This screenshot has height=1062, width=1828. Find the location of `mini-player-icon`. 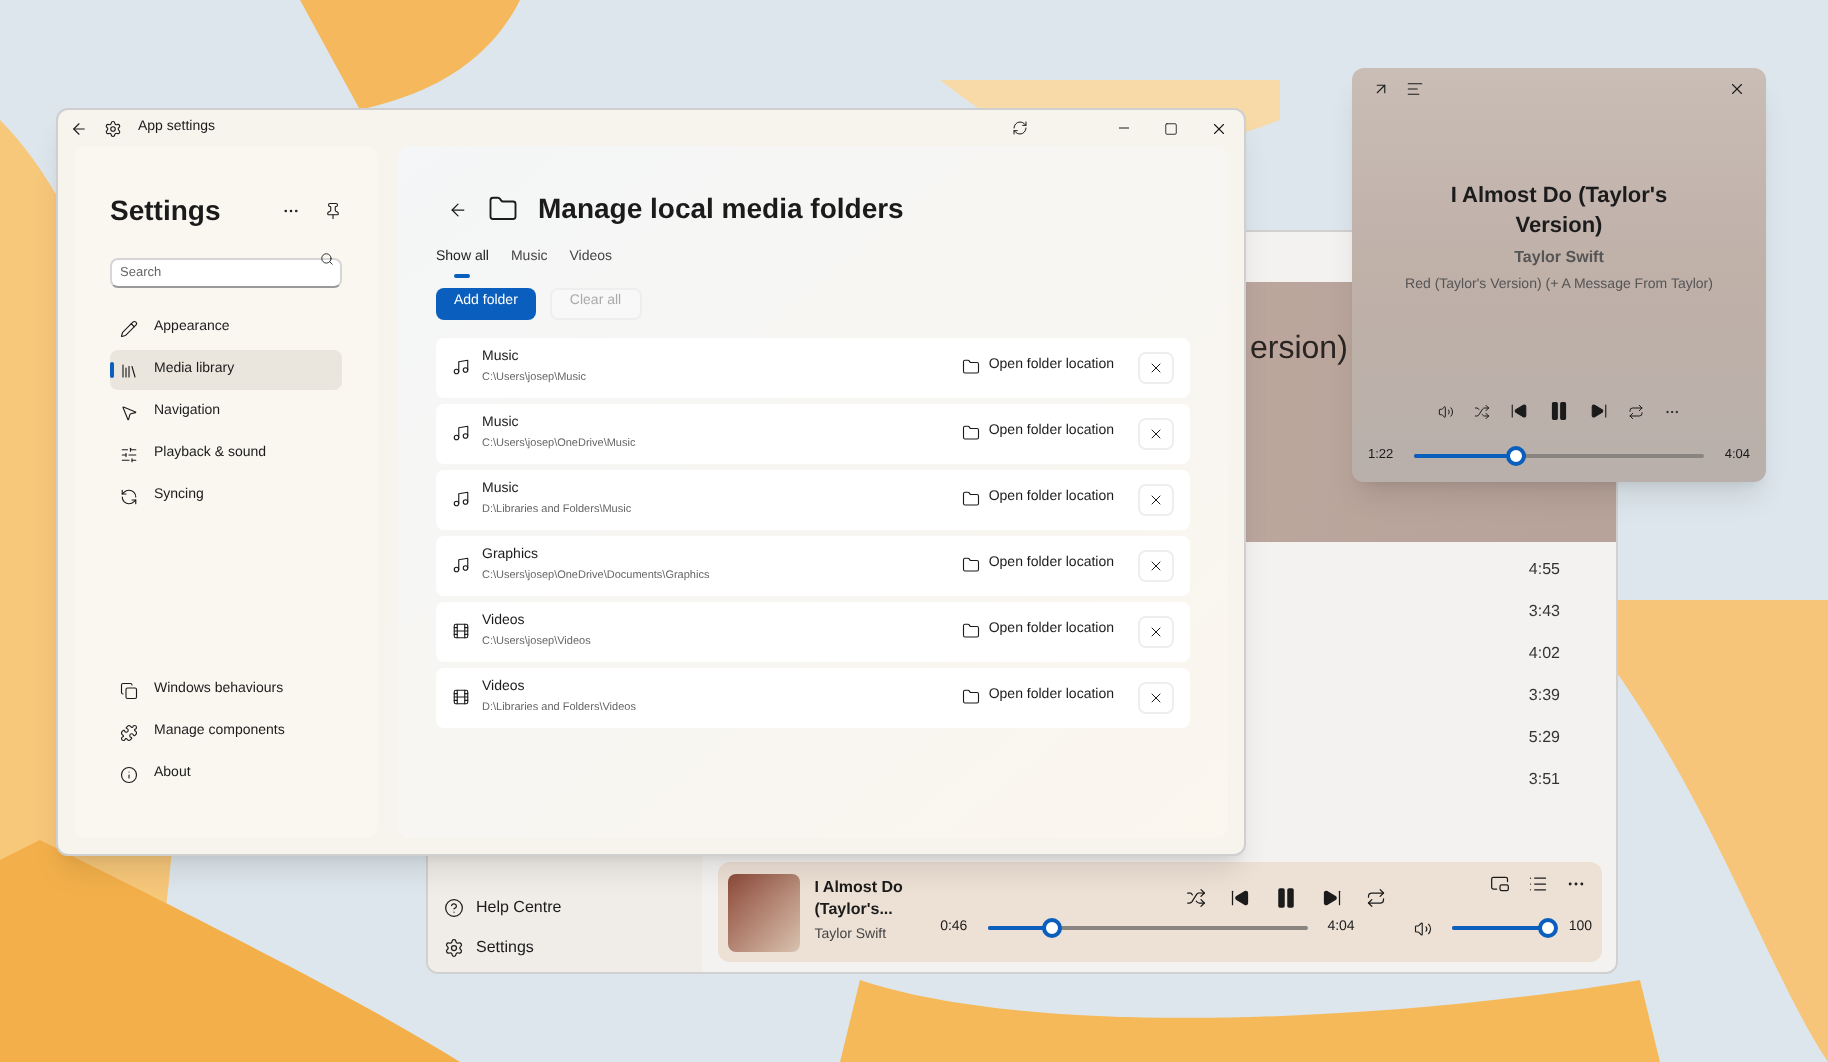

mini-player-icon is located at coordinates (1500, 884).